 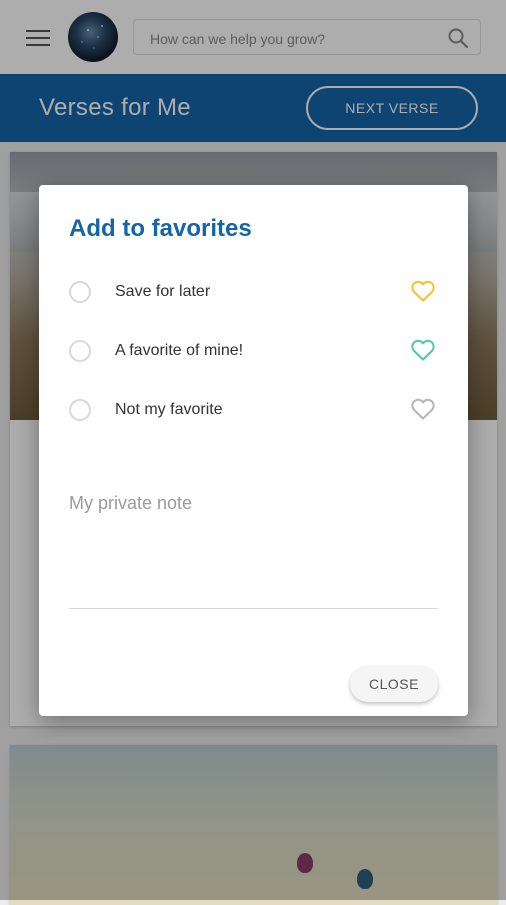 What do you see at coordinates (160, 228) in the screenshot?
I see `dialog-title: Add to favorites` at bounding box center [160, 228].